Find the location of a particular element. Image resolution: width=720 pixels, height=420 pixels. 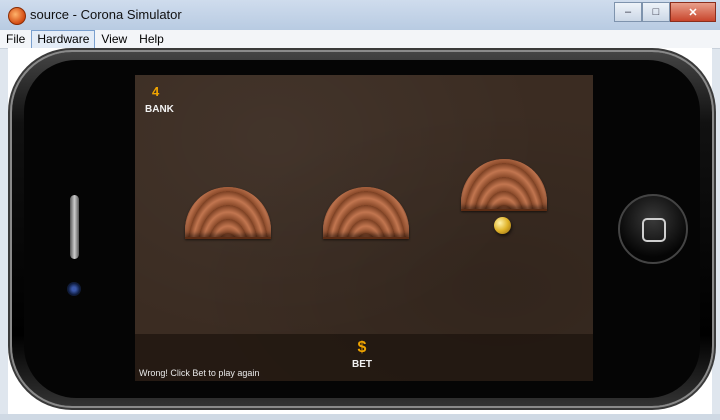

dollar-icon: $ is located at coordinates (362, 347).